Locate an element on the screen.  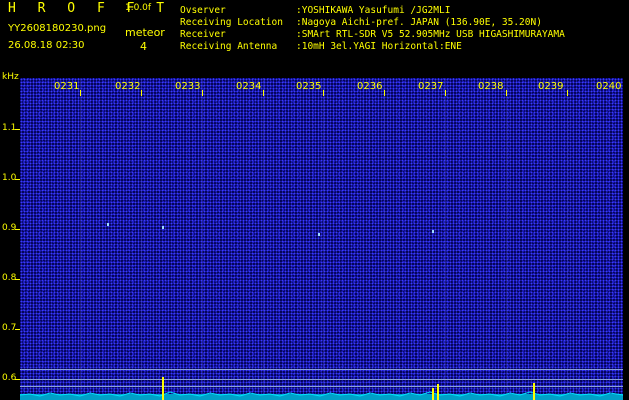
info-value: :10mH 3el.YAGI Horizontal:ENE is located at coordinates (379, 46).